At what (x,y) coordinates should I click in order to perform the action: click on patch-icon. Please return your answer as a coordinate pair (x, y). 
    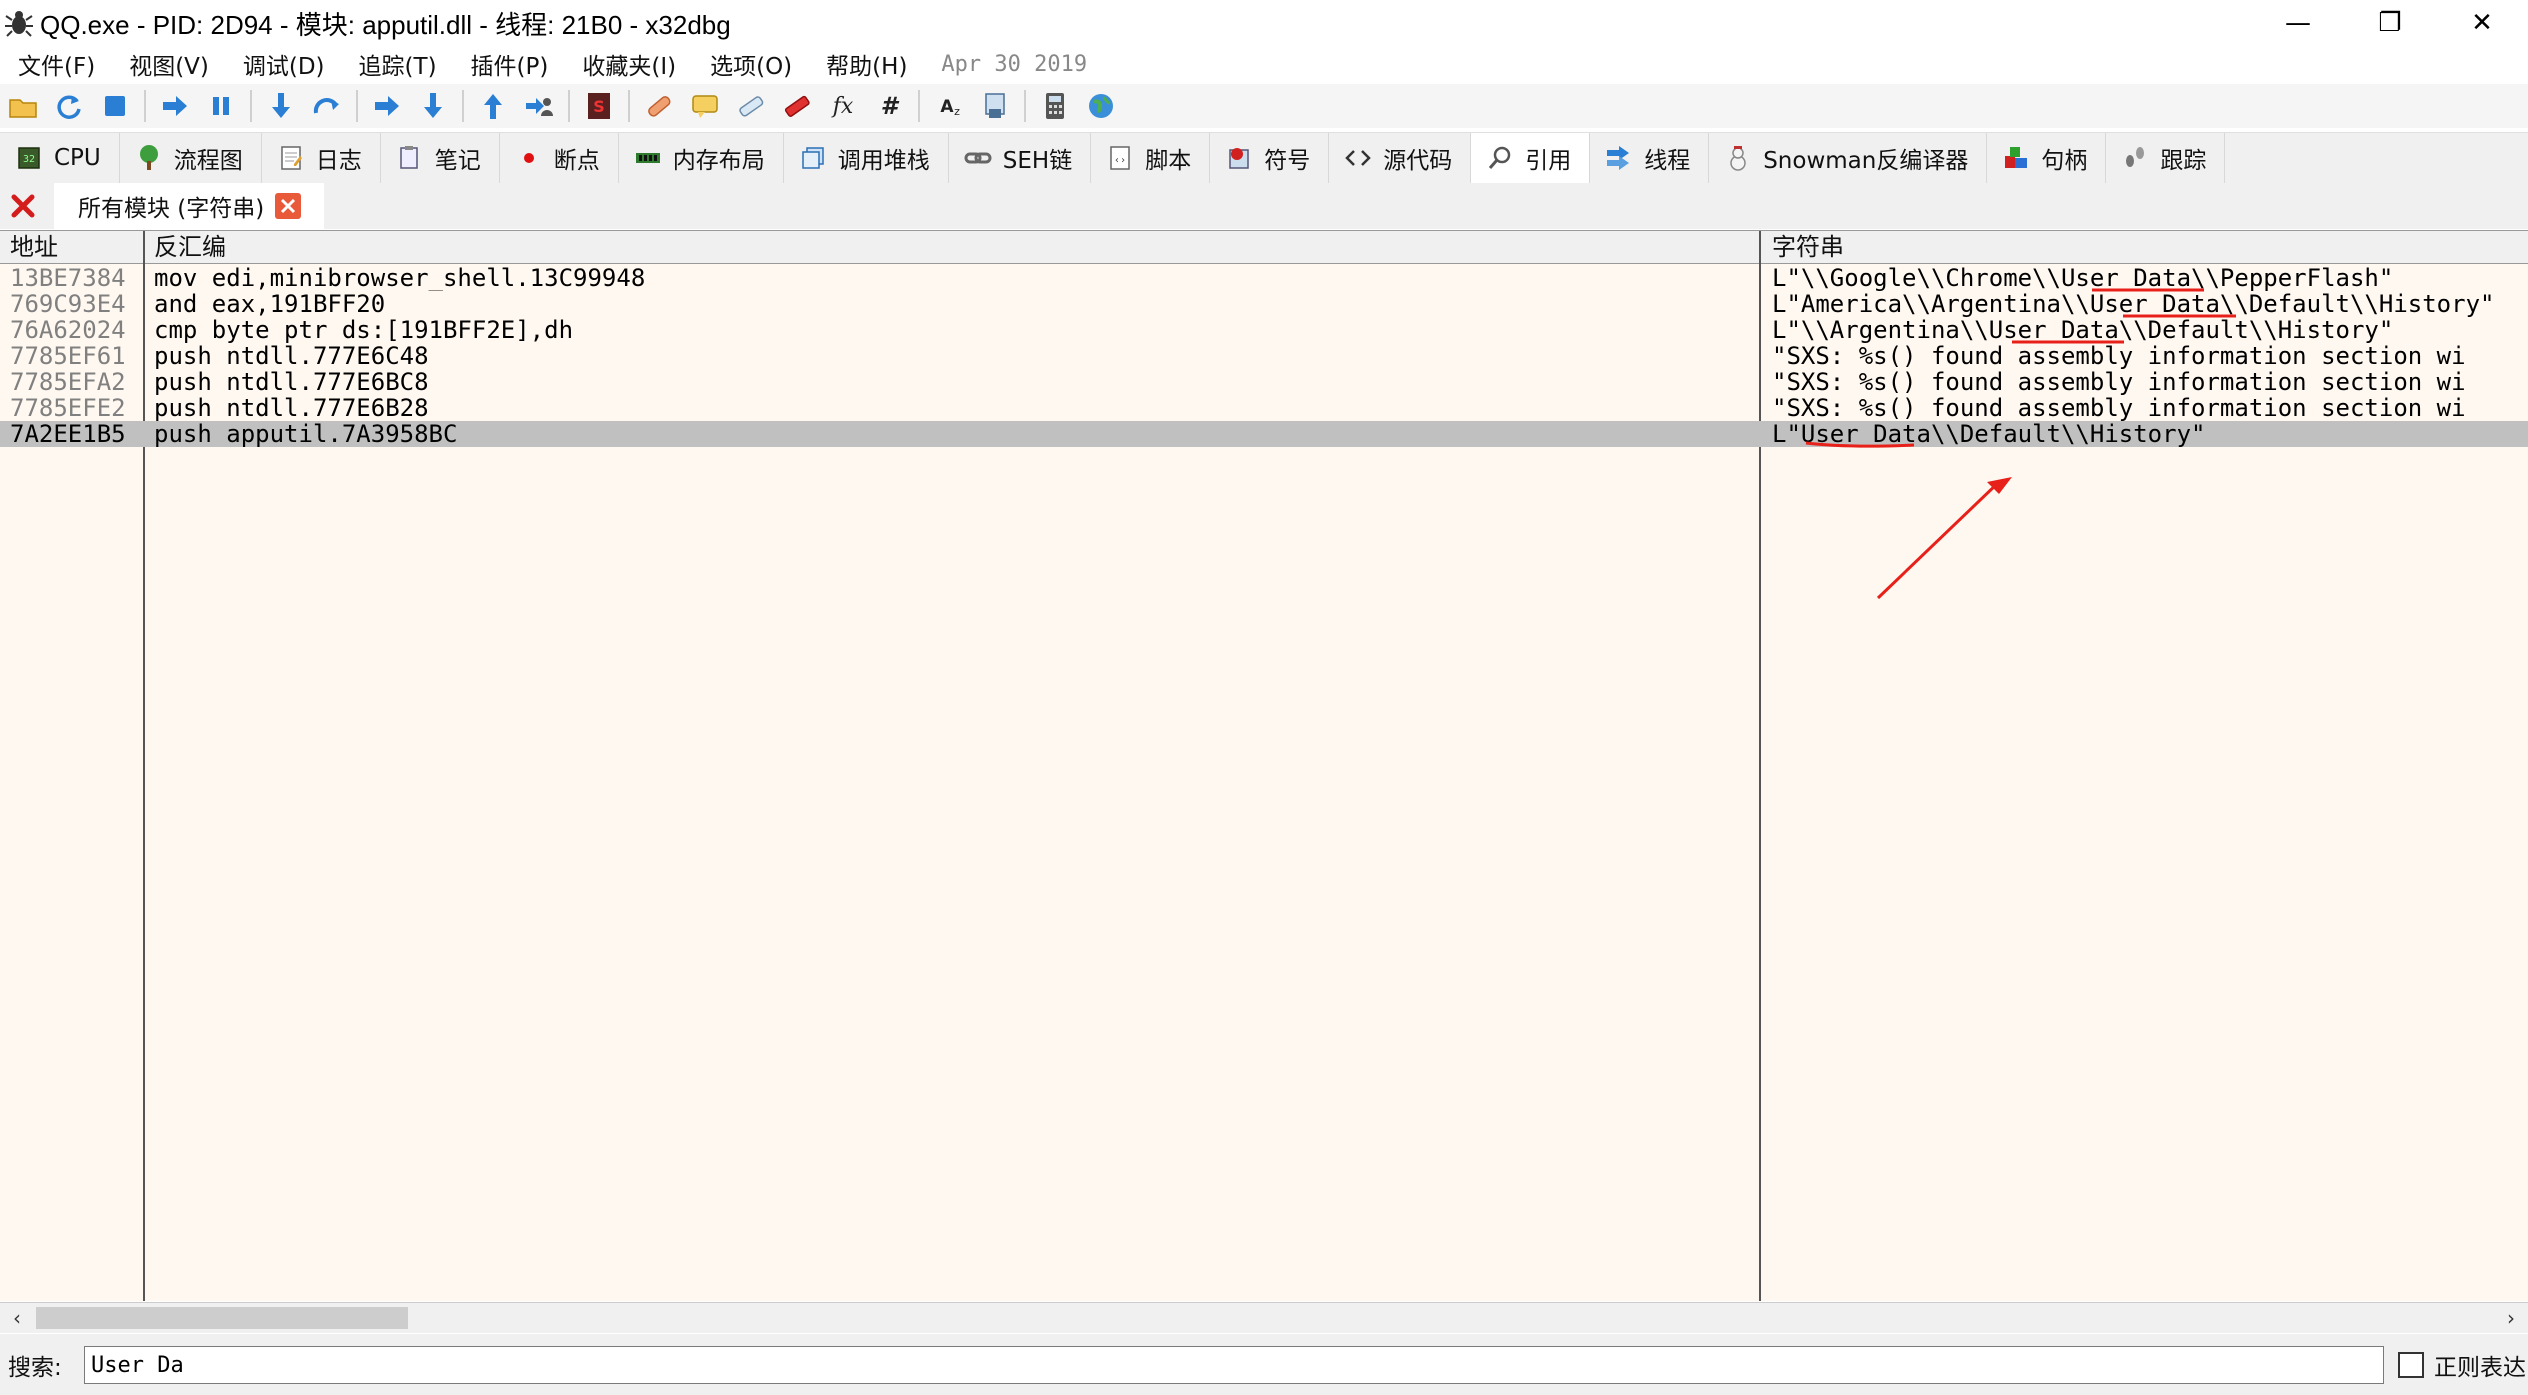
    Looking at the image, I should click on (659, 106).